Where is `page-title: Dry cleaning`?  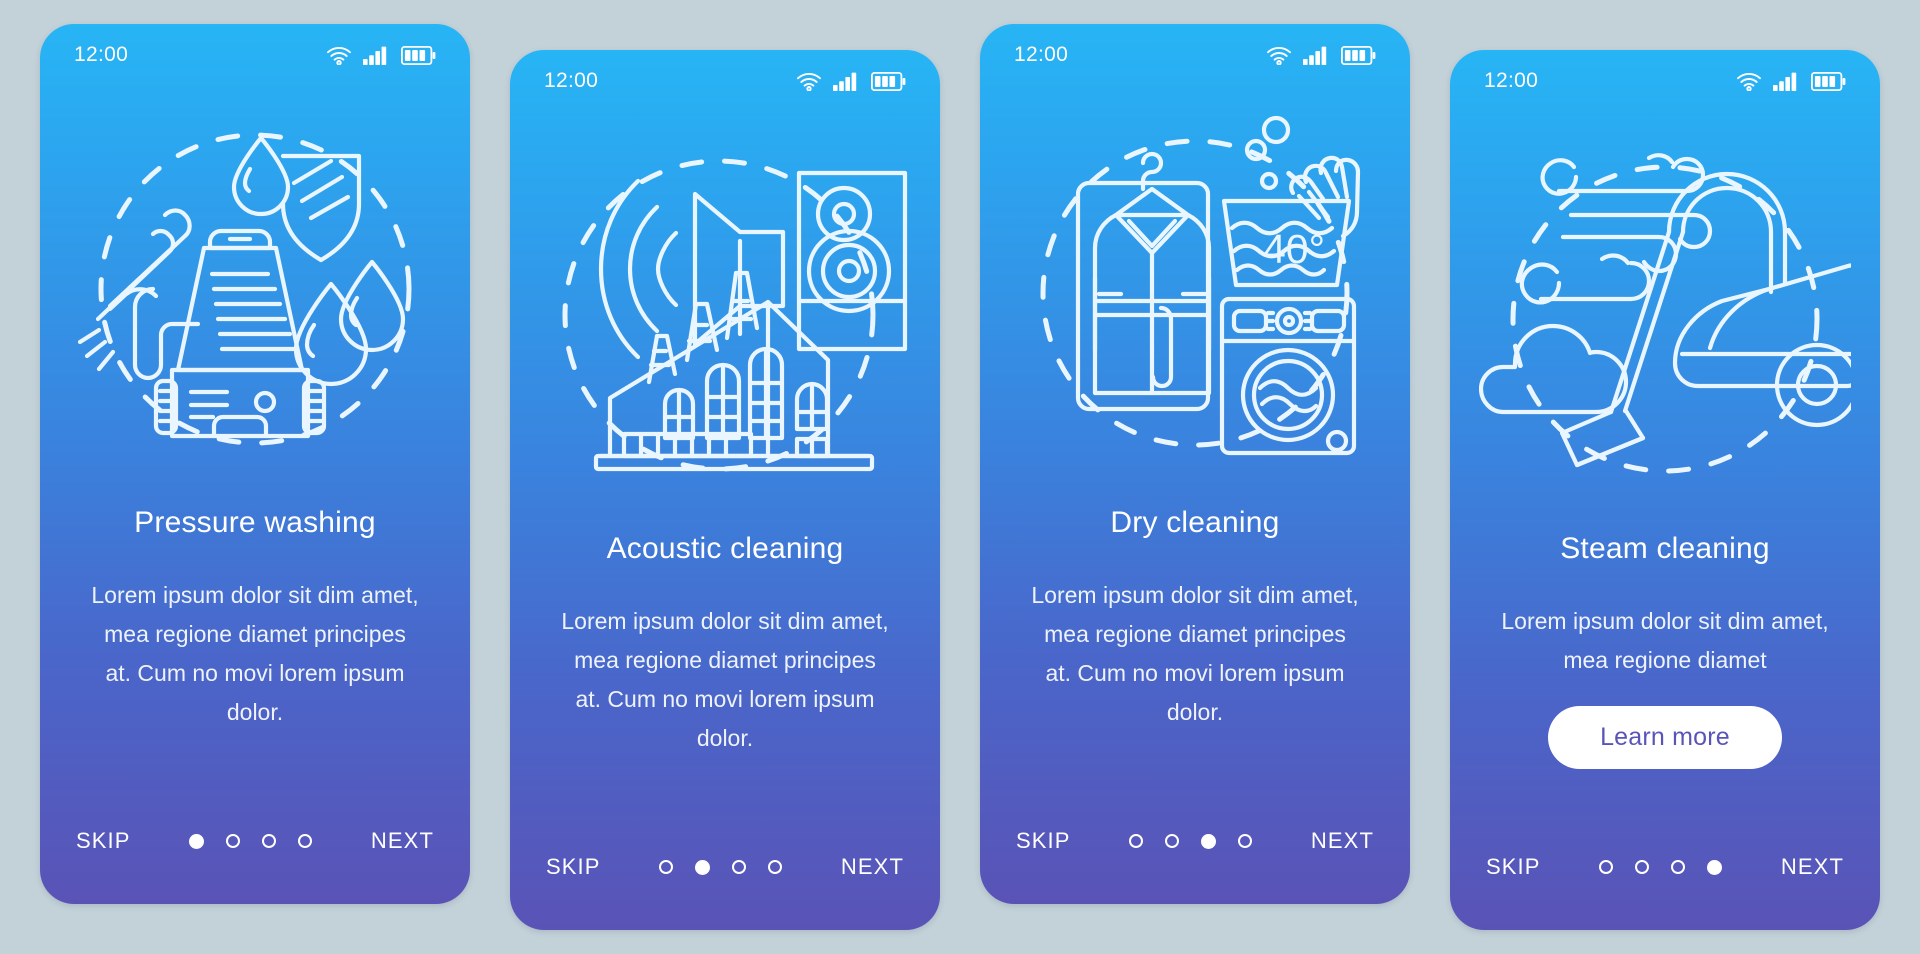
page-title: Dry cleaning is located at coordinates (1195, 522).